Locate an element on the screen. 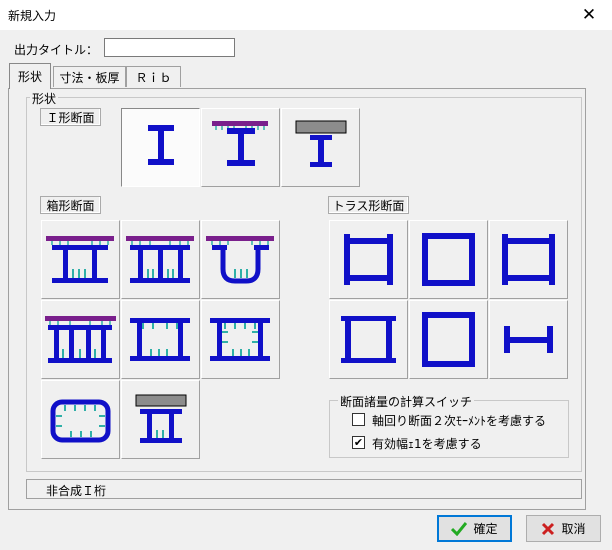 The width and height of the screenshot is (612, 550). output-title-label: 出力タイトル： is located at coordinates (56, 50).